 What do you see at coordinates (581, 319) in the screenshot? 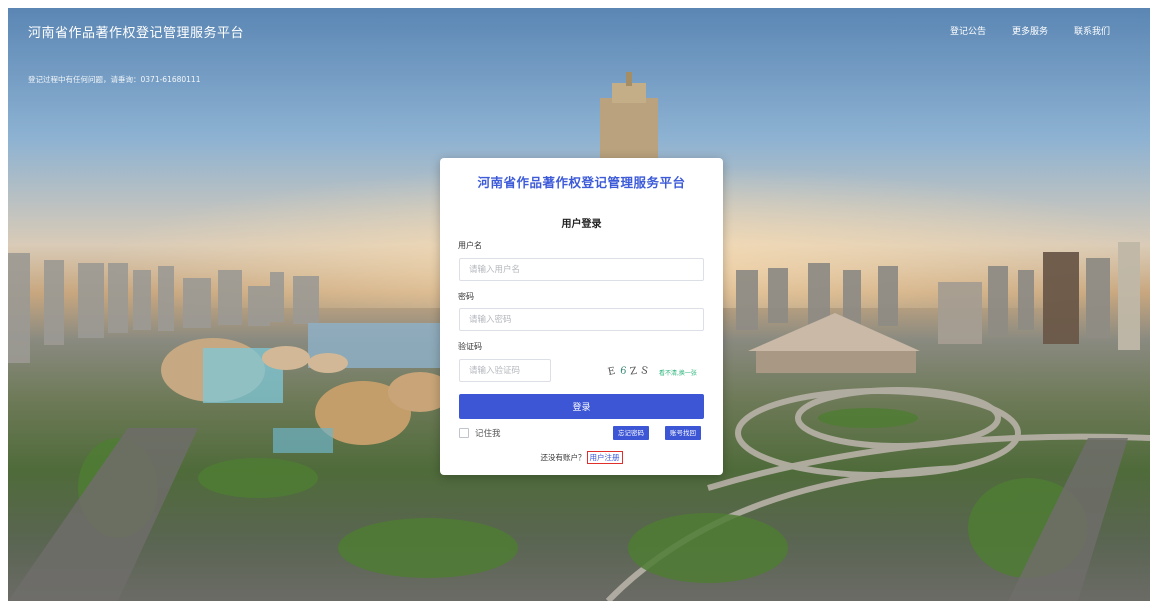
I see `password-input` at bounding box center [581, 319].